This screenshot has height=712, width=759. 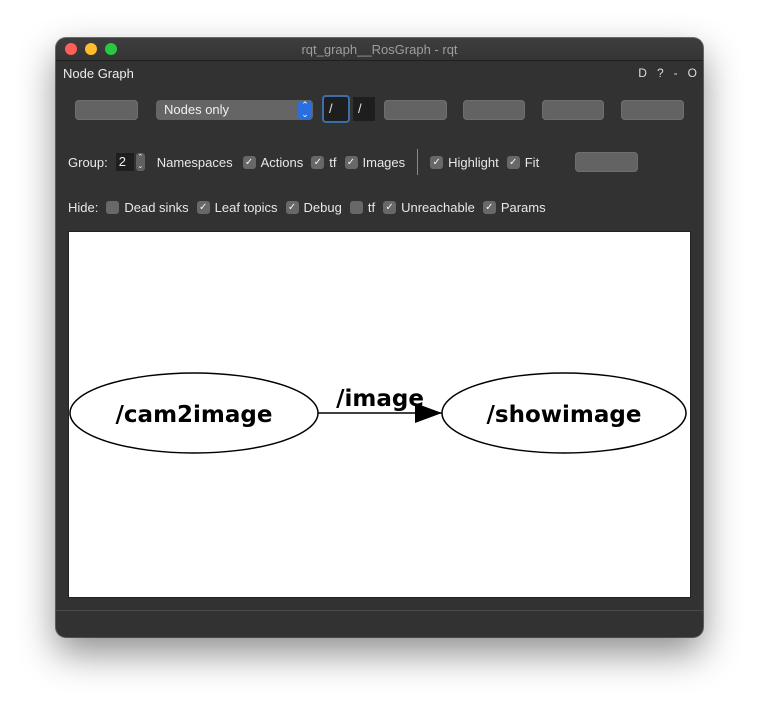 What do you see at coordinates (692, 73) in the screenshot?
I see `close-dock-button: O` at bounding box center [692, 73].